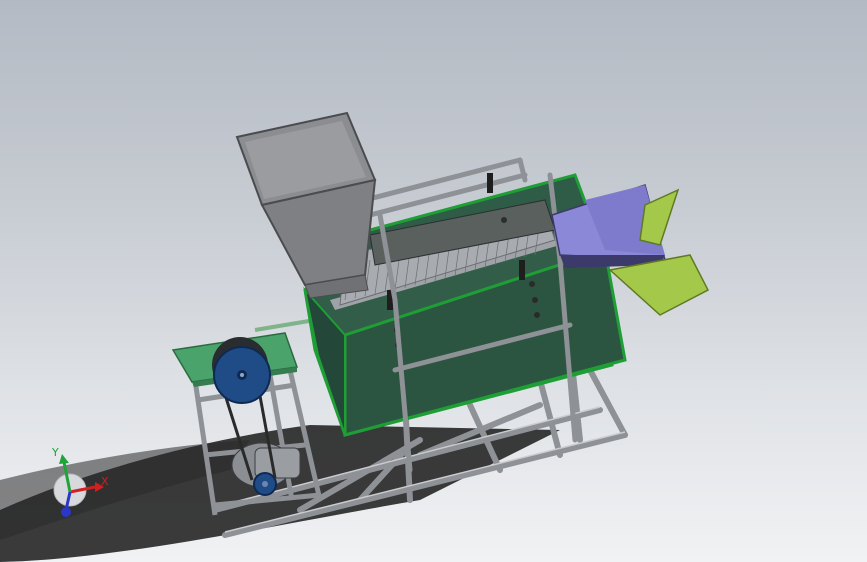 The image size is (867, 562). What do you see at coordinates (241, 370) in the screenshot?
I see `upper-pulley` at bounding box center [241, 370].